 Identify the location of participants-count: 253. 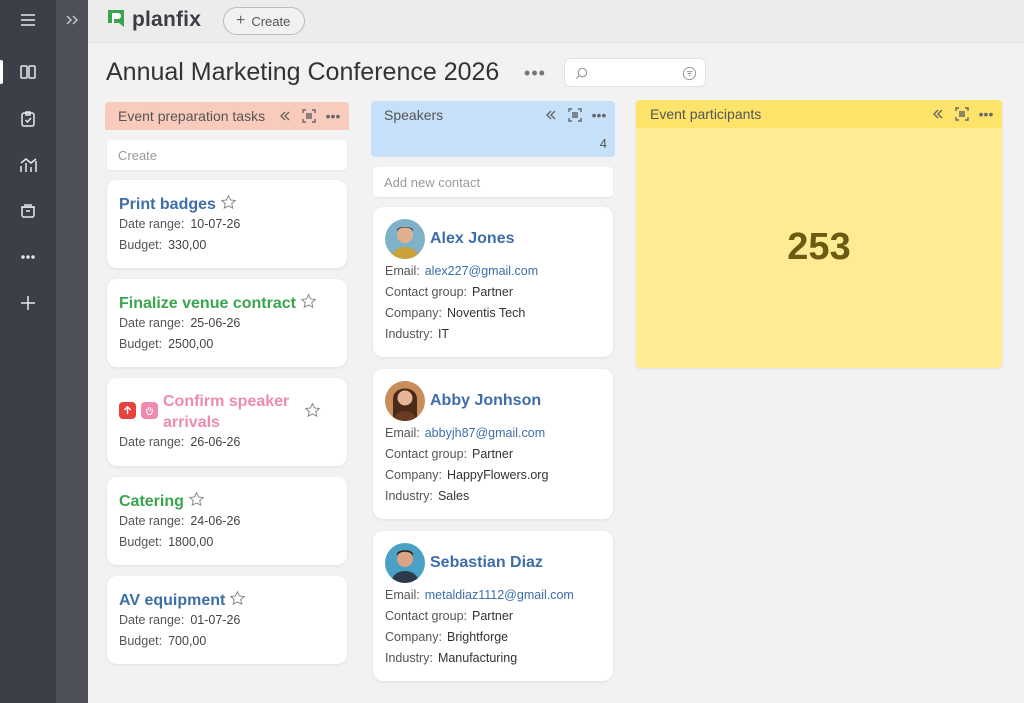
(819, 247).